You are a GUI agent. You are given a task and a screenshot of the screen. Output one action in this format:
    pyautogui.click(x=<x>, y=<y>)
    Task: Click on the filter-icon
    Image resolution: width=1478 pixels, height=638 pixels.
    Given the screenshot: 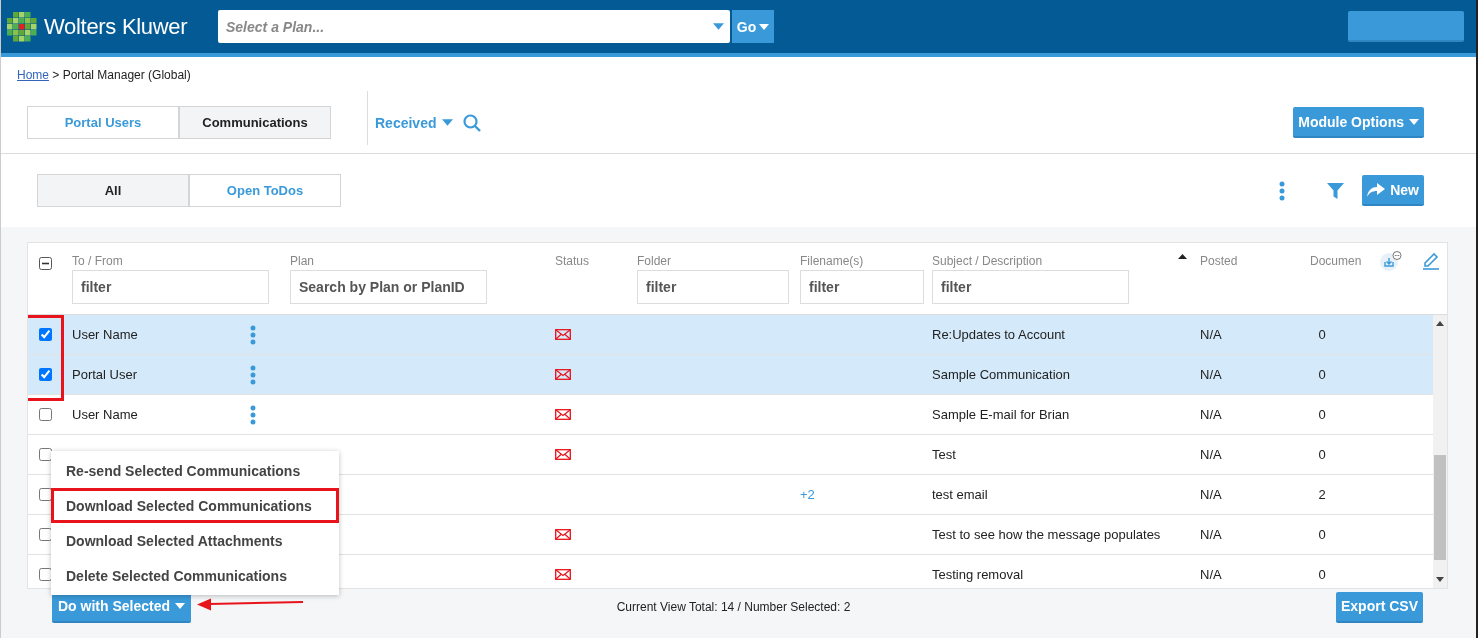 What is the action you would take?
    pyautogui.click(x=1336, y=190)
    